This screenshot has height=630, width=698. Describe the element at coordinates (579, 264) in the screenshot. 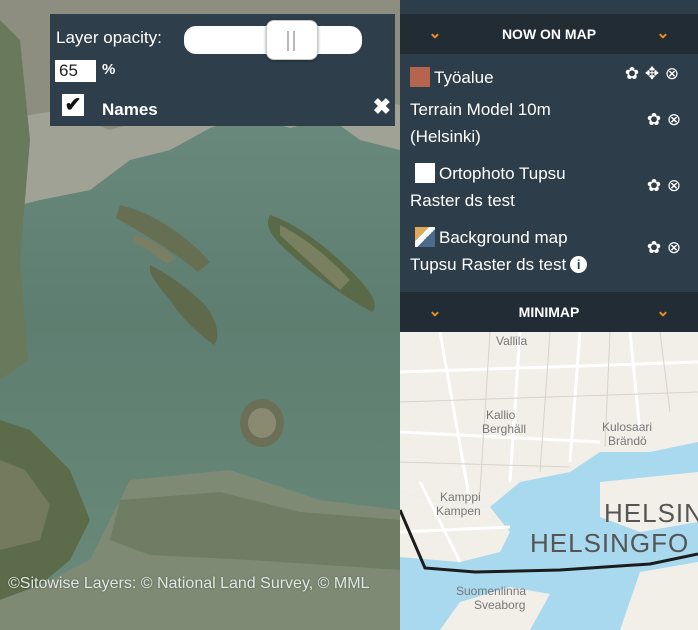

I see `info-icon: i` at that location.